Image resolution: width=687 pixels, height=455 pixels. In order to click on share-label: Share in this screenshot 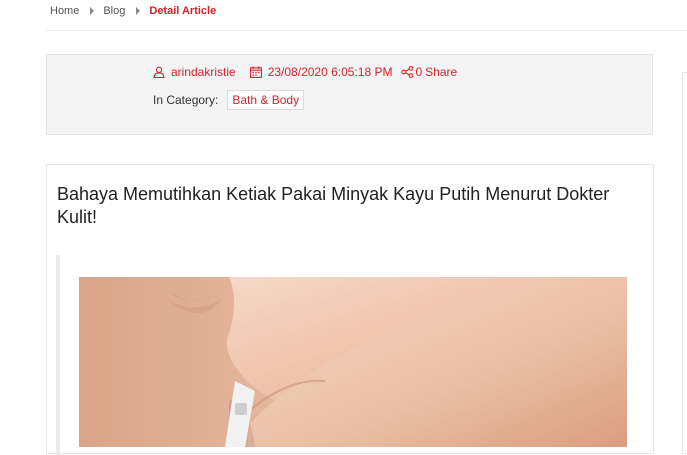, I will do `click(441, 72)`.